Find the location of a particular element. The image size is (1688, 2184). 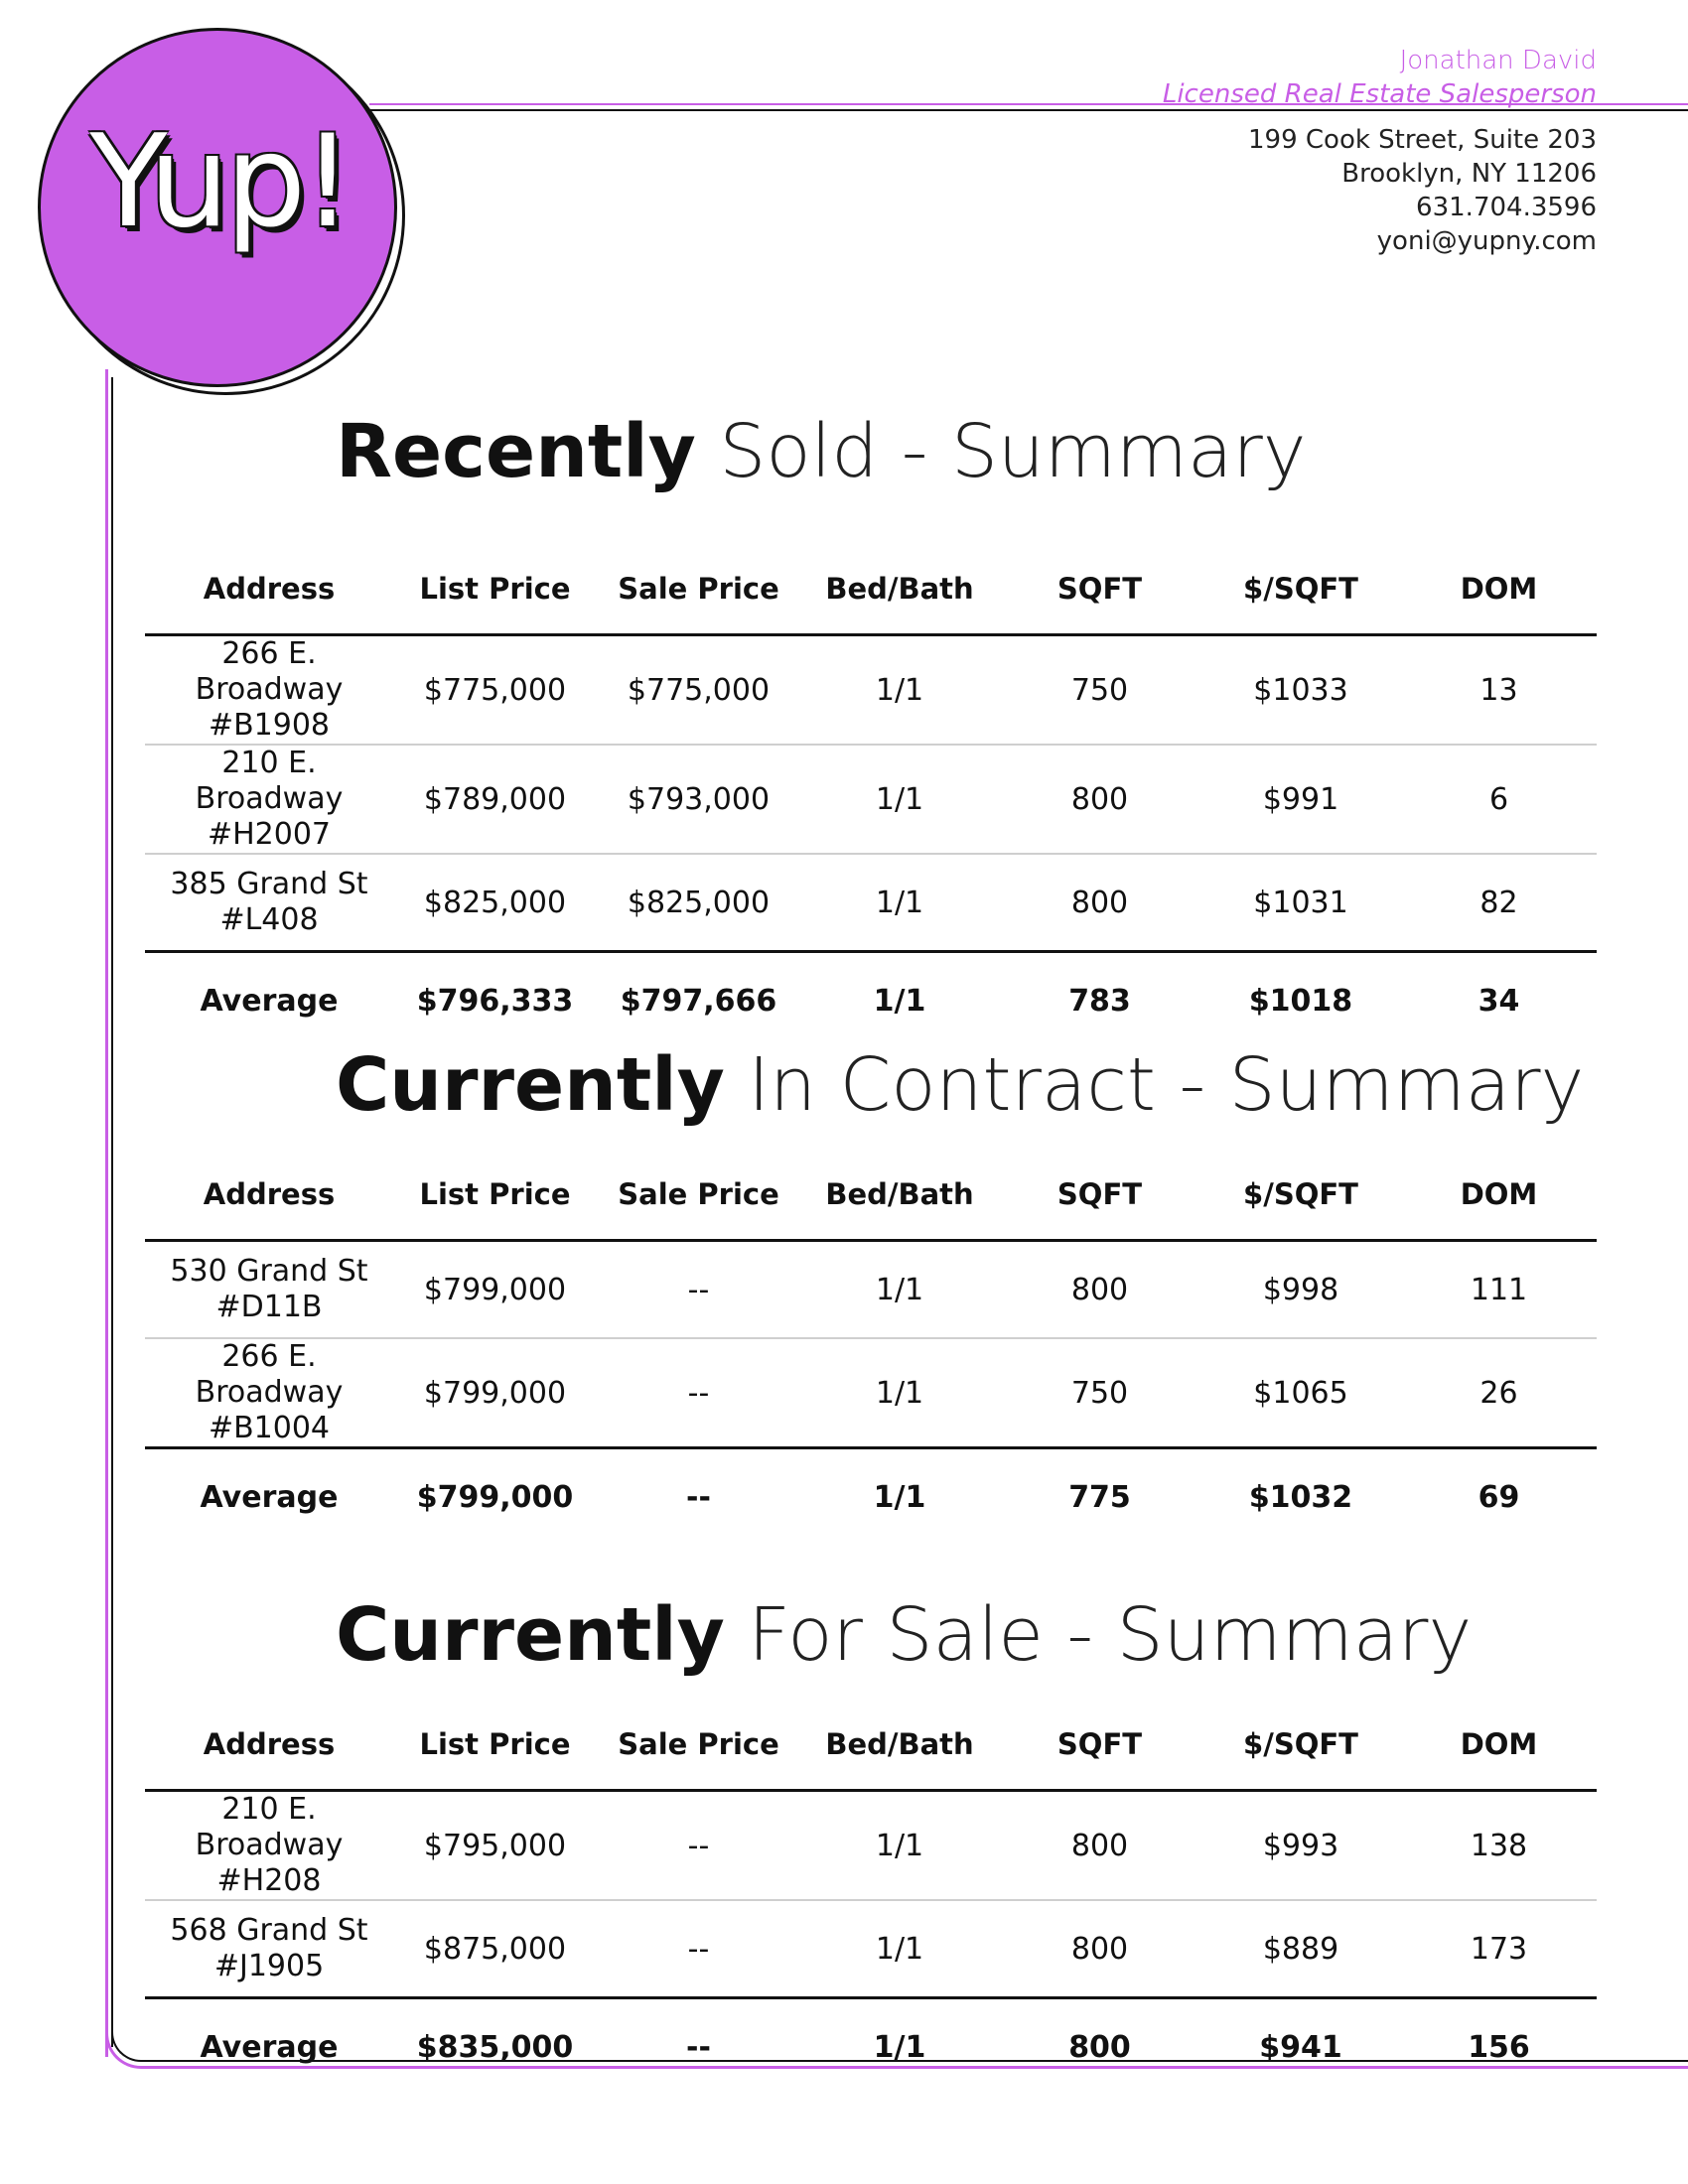

cell-address: 385 Grand St #L408 is located at coordinates (269, 903).